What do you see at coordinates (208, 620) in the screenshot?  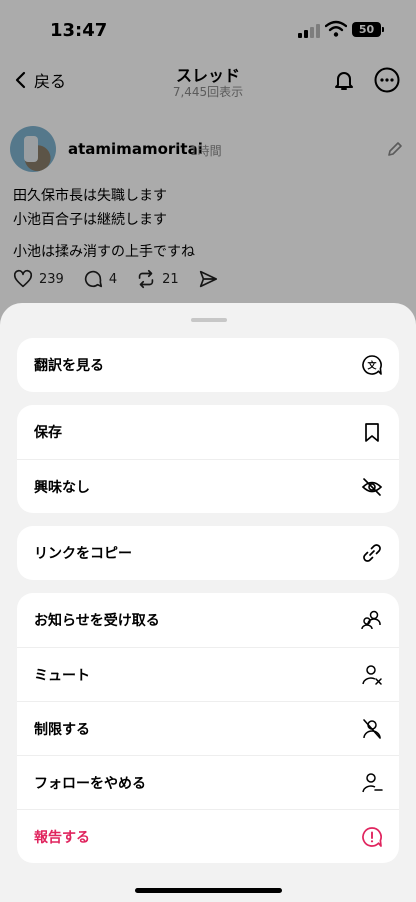 I see `menu-item-notifications: お知らせを受け取る` at bounding box center [208, 620].